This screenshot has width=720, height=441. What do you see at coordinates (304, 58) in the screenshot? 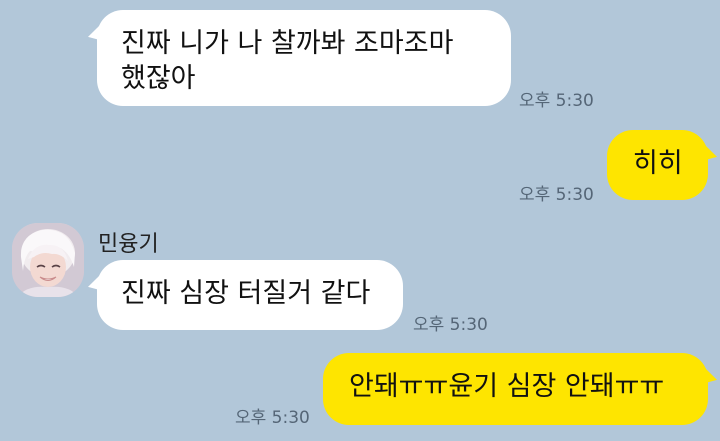
I see `message-bubble-incoming: 진짜 니가 나 찰까봐 조마조마 했잖아` at bounding box center [304, 58].